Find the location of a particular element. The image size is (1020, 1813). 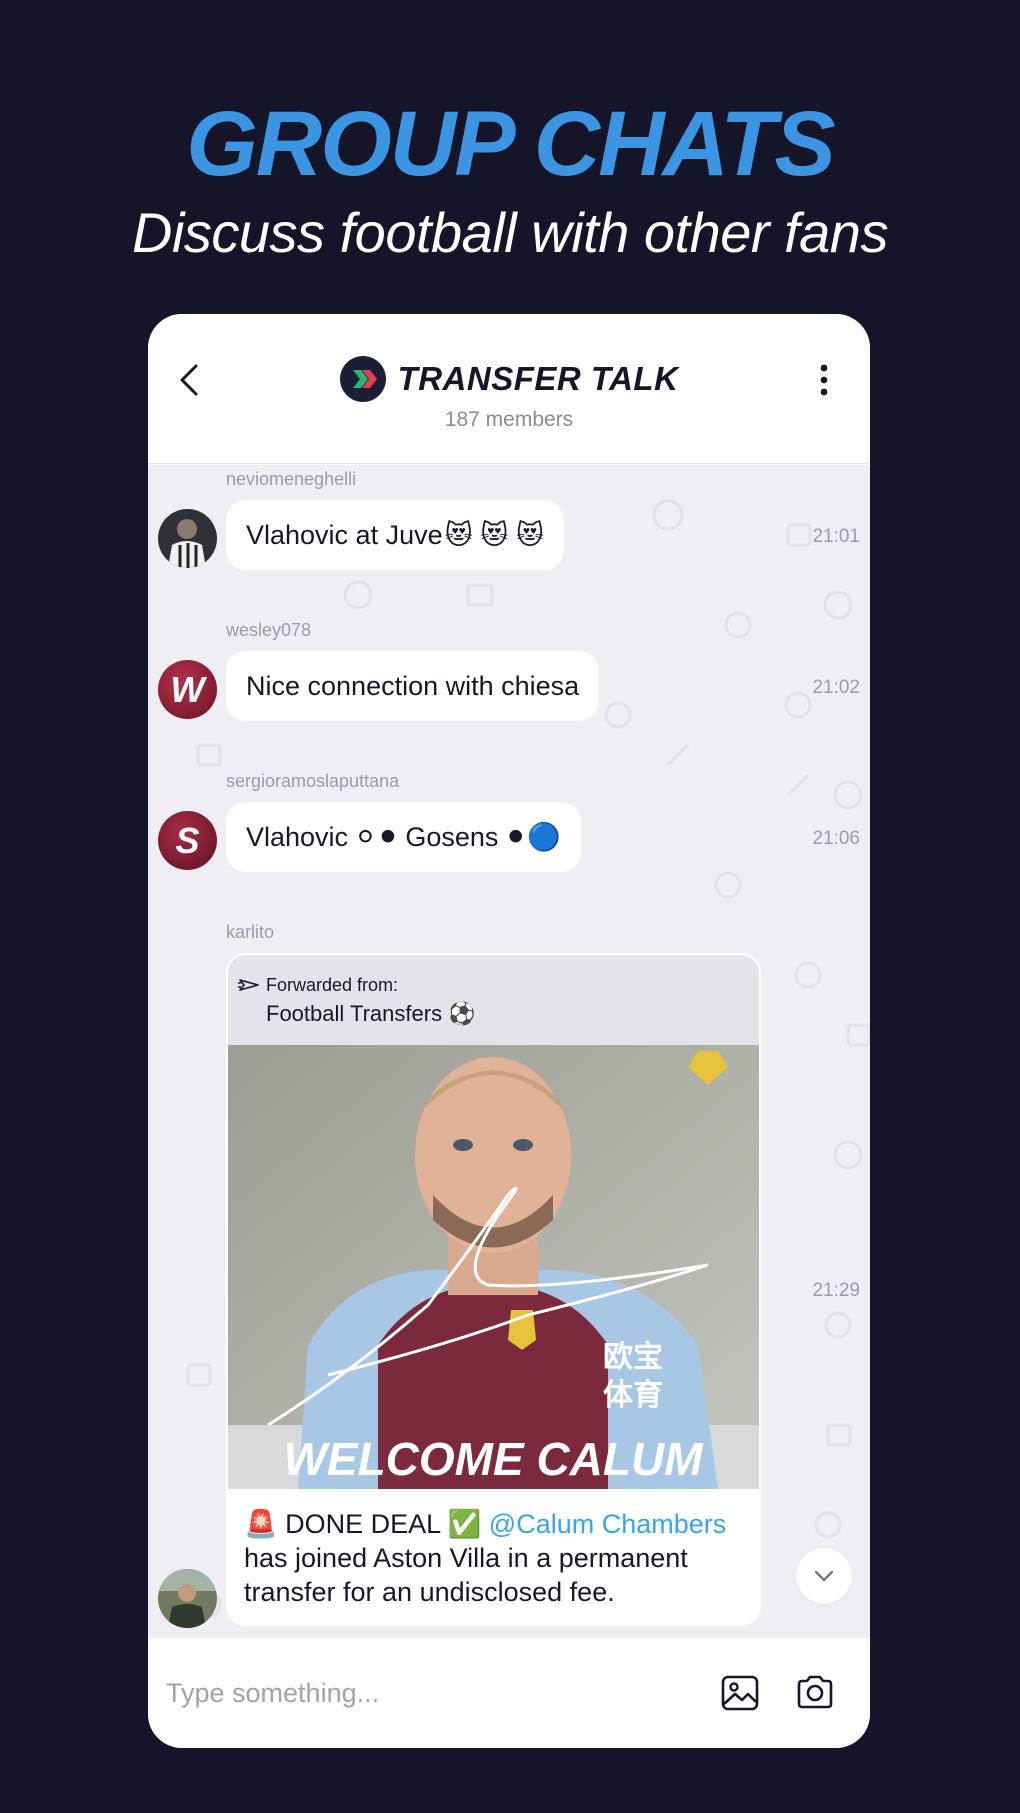

message-composer is located at coordinates (509, 1693).